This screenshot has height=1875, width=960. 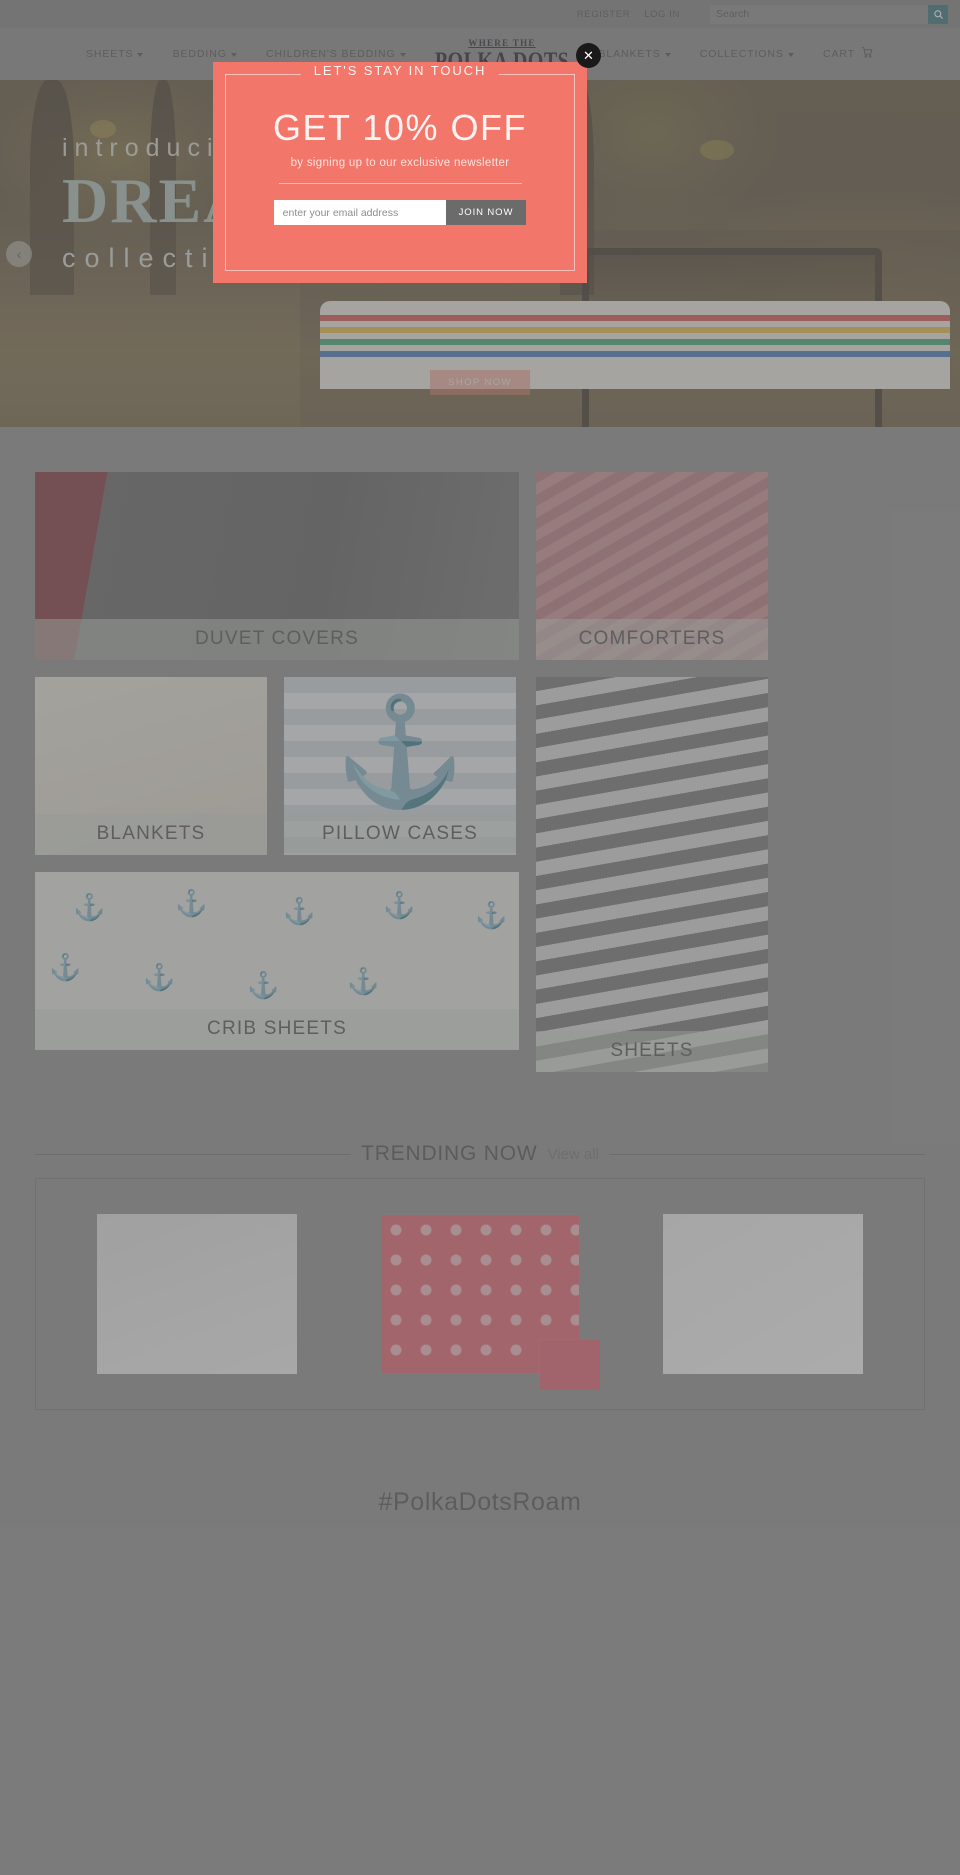 I want to click on utility-bar: REGISTER LOG IN, so click(x=480, y=14).